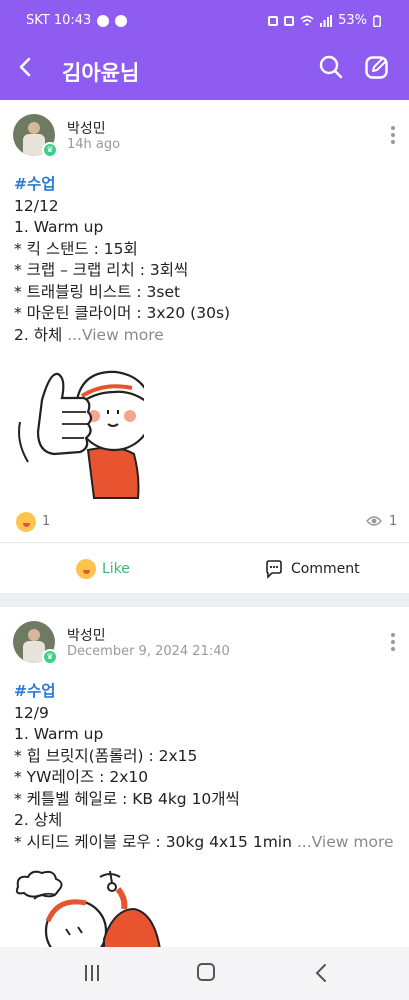 Image resolution: width=409 pixels, height=1000 pixels. What do you see at coordinates (76, 248) in the screenshot?
I see `post-line: * 킥 스탠드 : 15회` at bounding box center [76, 248].